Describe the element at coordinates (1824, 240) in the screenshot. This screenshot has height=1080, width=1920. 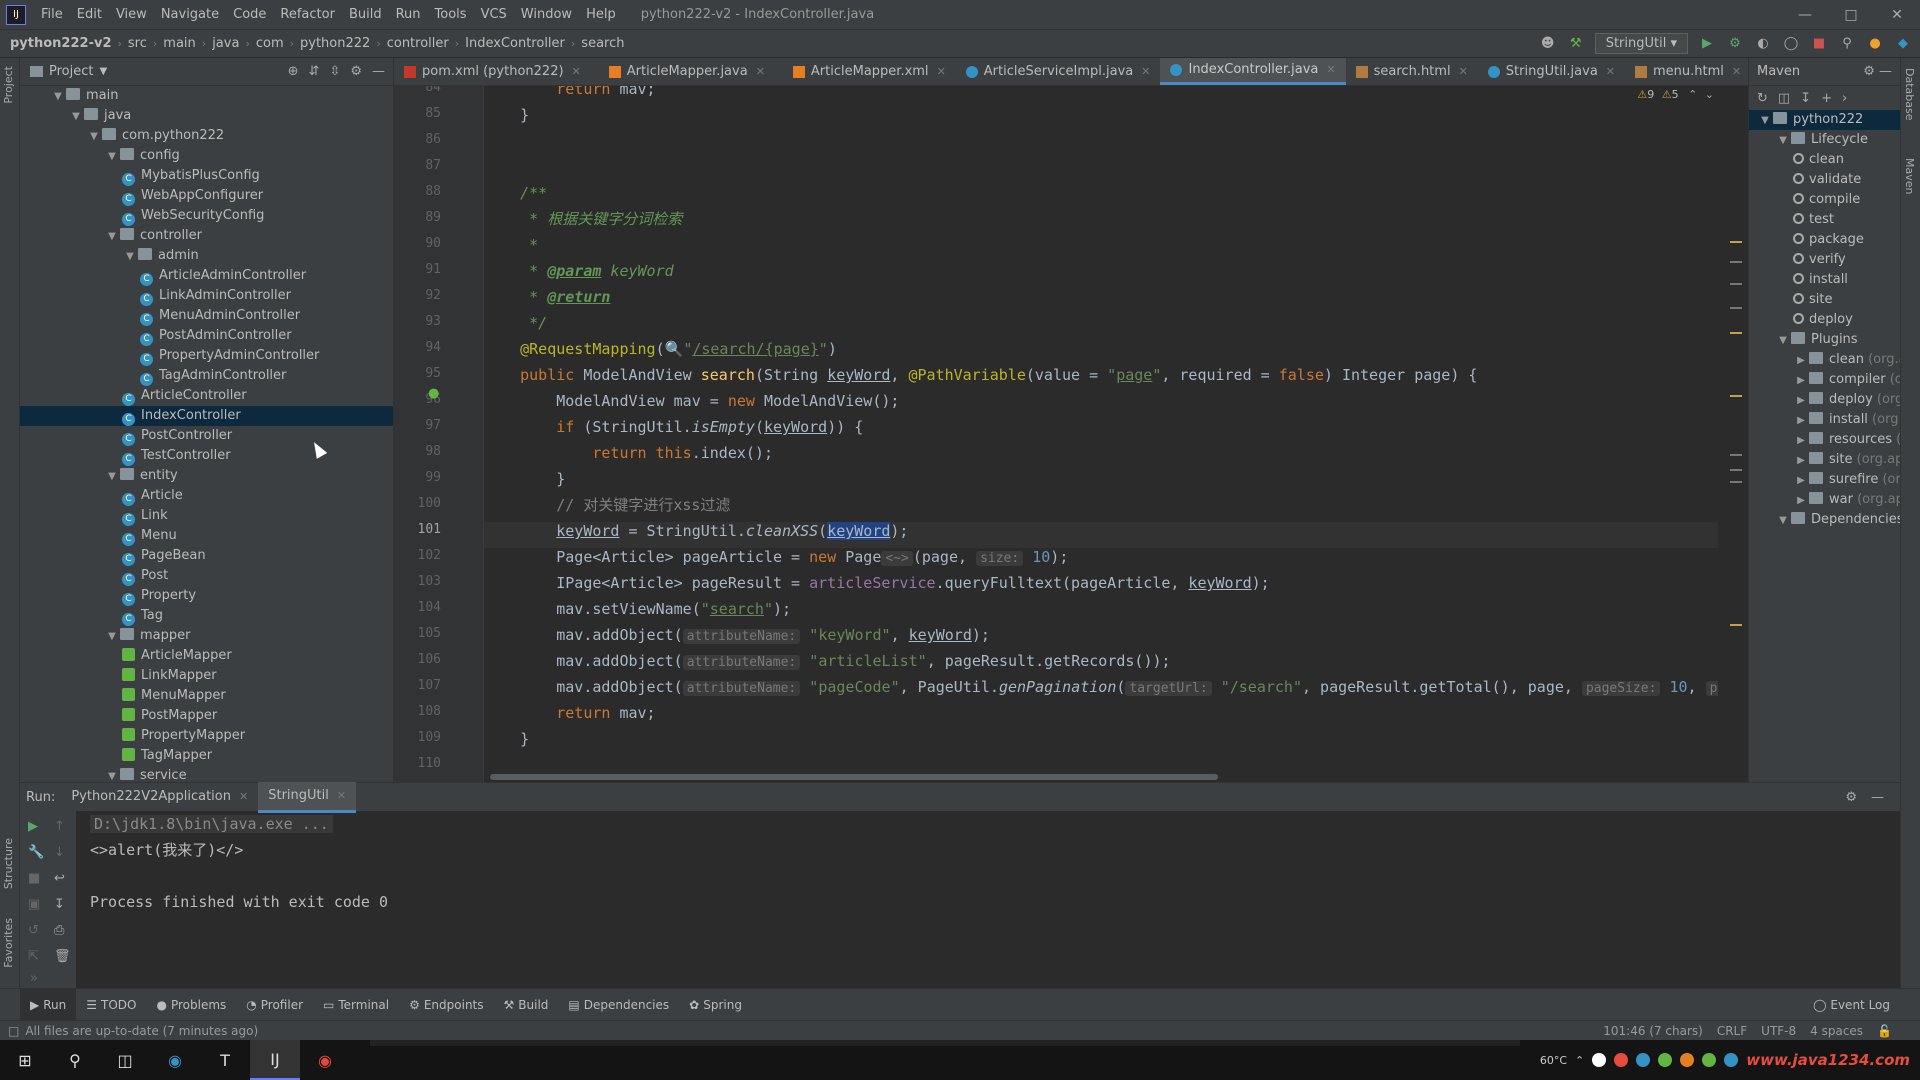
I see `maven-tree-item: package` at that location.